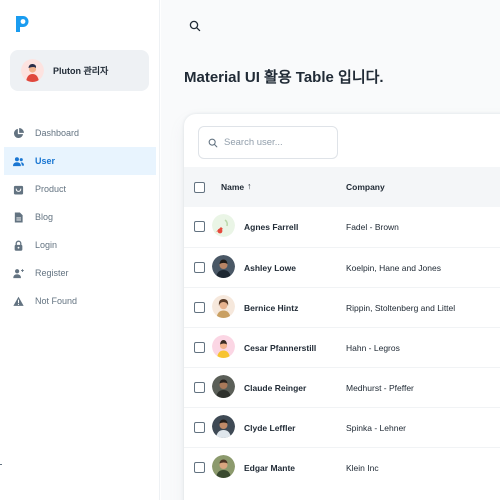 Image resolution: width=500 pixels, height=500 pixels. I want to click on sidebar-item-label: Dashboard, so click(57, 133).